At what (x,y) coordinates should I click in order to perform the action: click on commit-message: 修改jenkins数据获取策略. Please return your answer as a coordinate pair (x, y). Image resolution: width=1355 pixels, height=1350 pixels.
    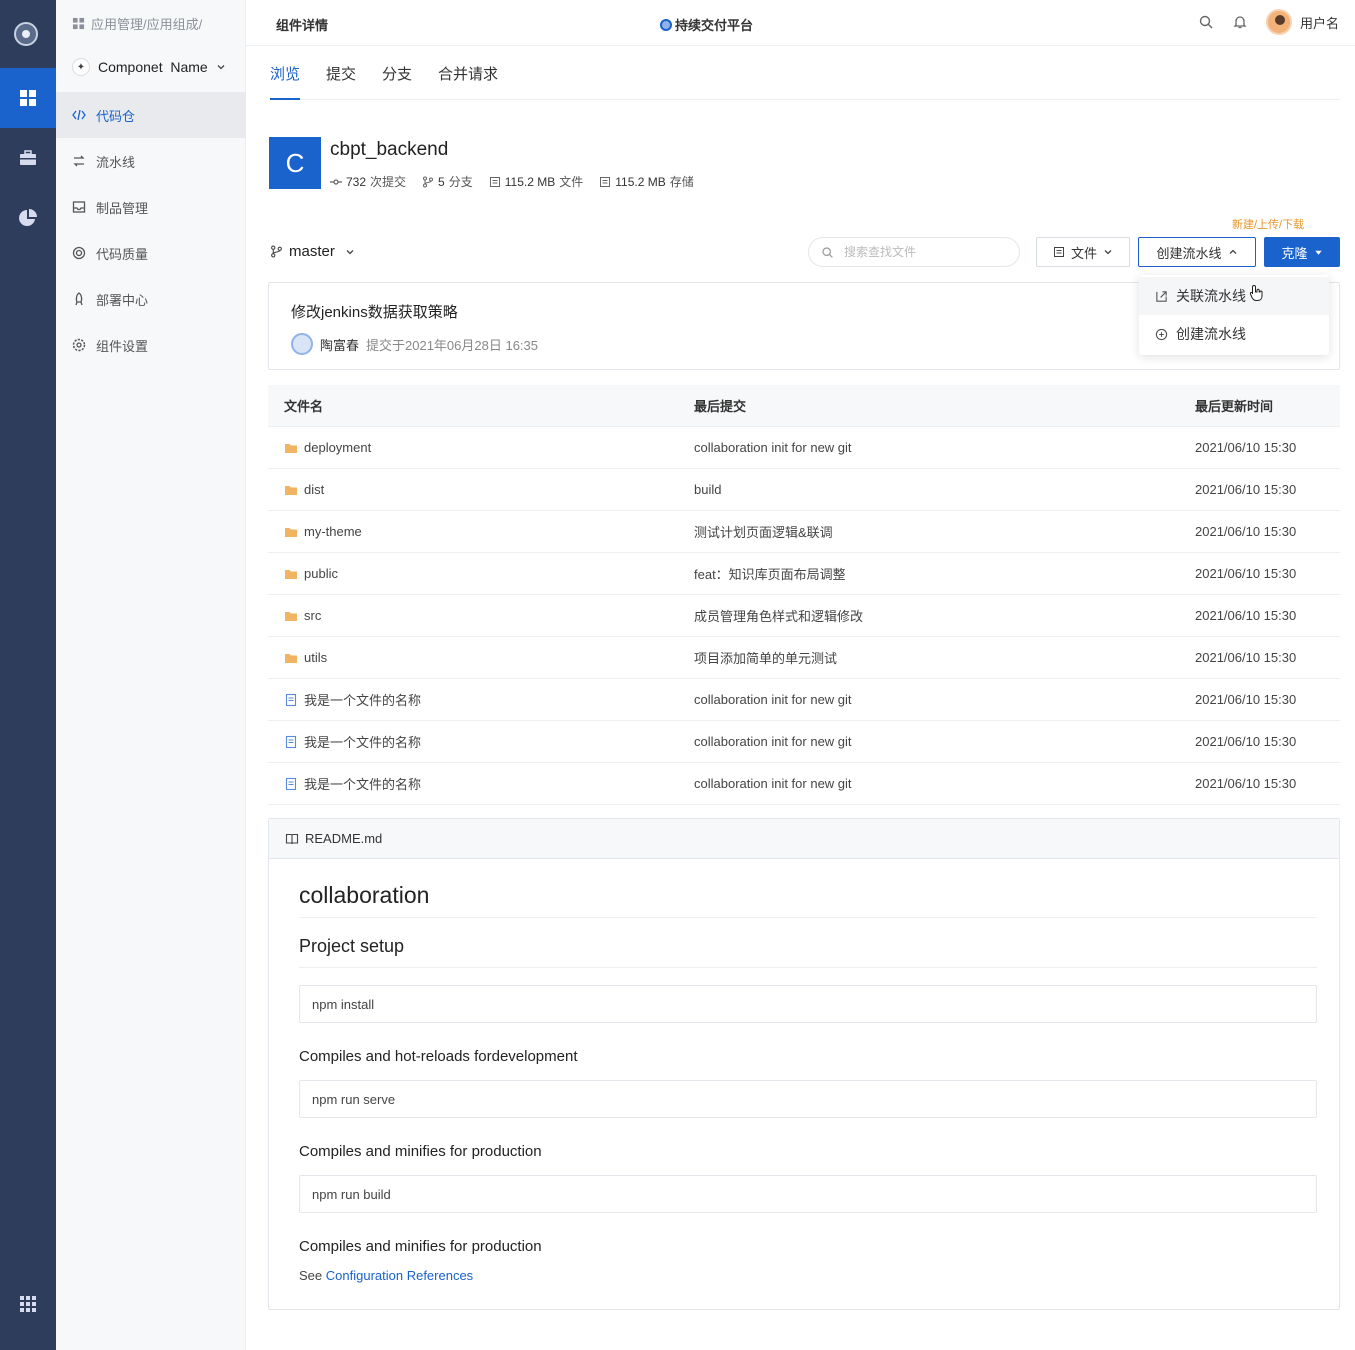
    Looking at the image, I should click on (374, 311).